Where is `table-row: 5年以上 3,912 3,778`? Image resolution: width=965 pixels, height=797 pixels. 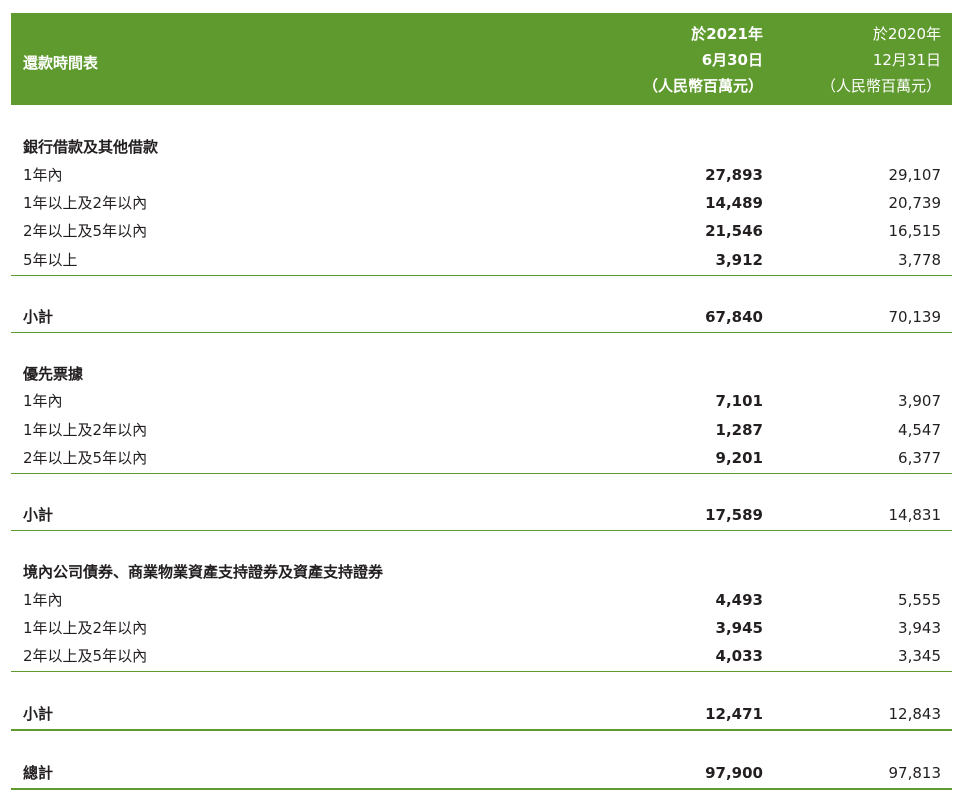
table-row: 5年以上 3,912 3,778 is located at coordinates (482, 260).